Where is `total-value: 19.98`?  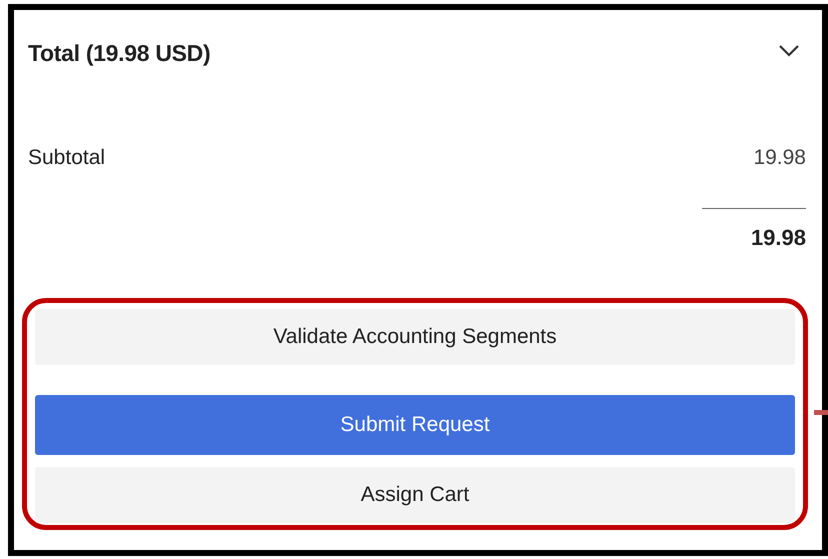
total-value: 19.98 is located at coordinates (778, 237).